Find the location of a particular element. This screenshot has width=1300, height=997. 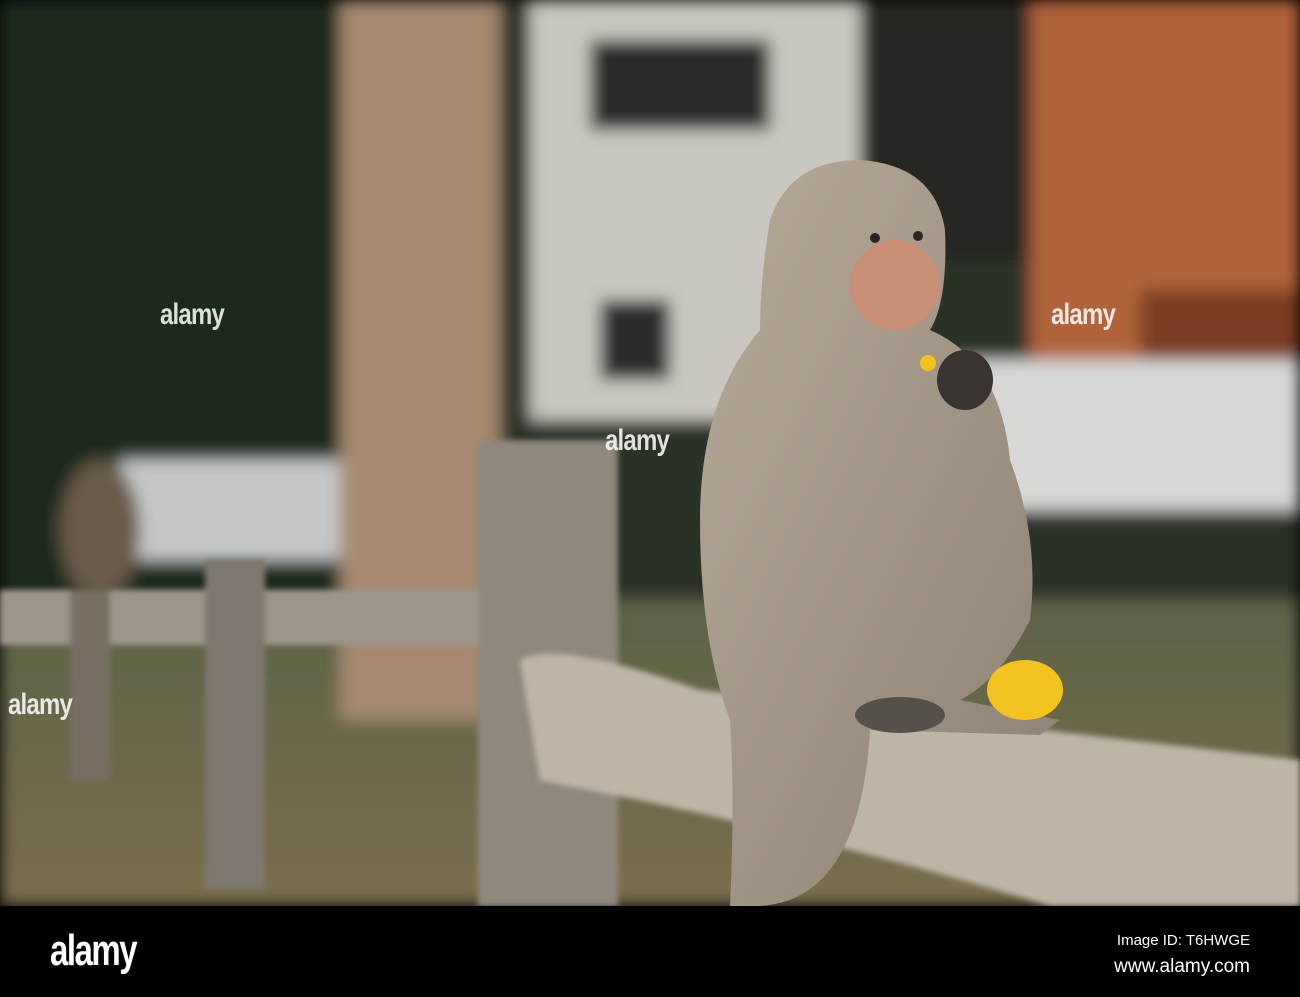

alamy-logo: alamy is located at coordinates (94, 950).